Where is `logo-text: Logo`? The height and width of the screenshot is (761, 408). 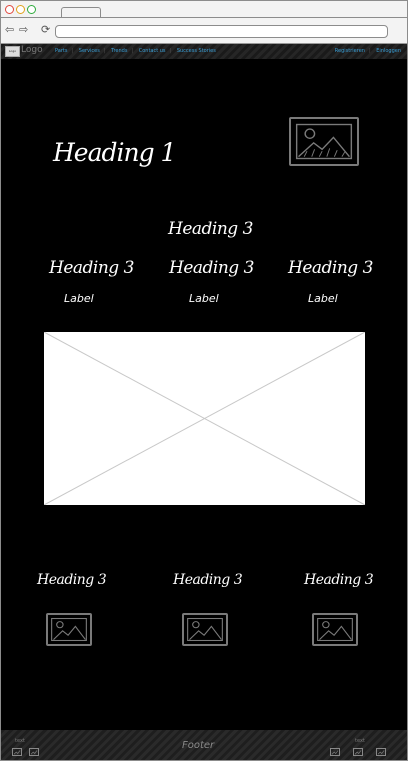 logo-text: Logo is located at coordinates (32, 50).